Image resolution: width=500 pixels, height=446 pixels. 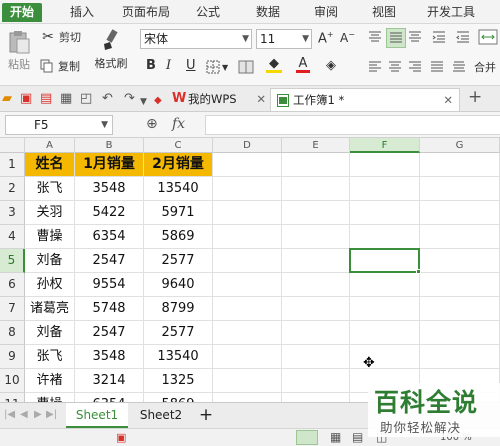 I want to click on tab-workbook1: 工作簿1 * ✕, so click(x=365, y=99).